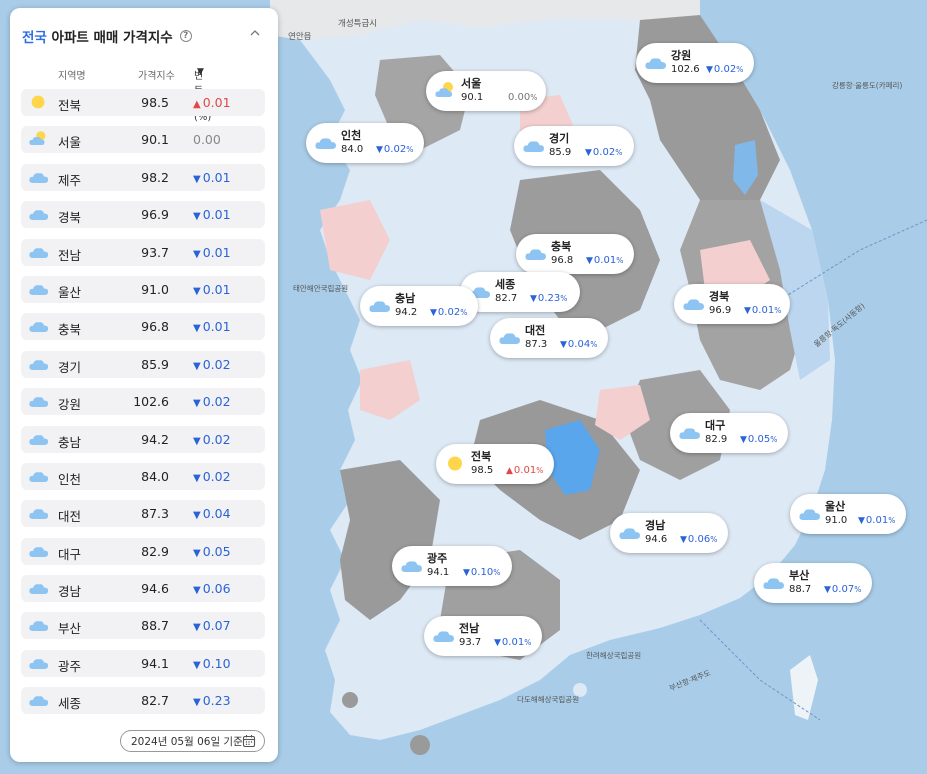  What do you see at coordinates (143, 102) in the screenshot?
I see `table-row: 전북 98.5 ▲ 0.01` at bounding box center [143, 102].